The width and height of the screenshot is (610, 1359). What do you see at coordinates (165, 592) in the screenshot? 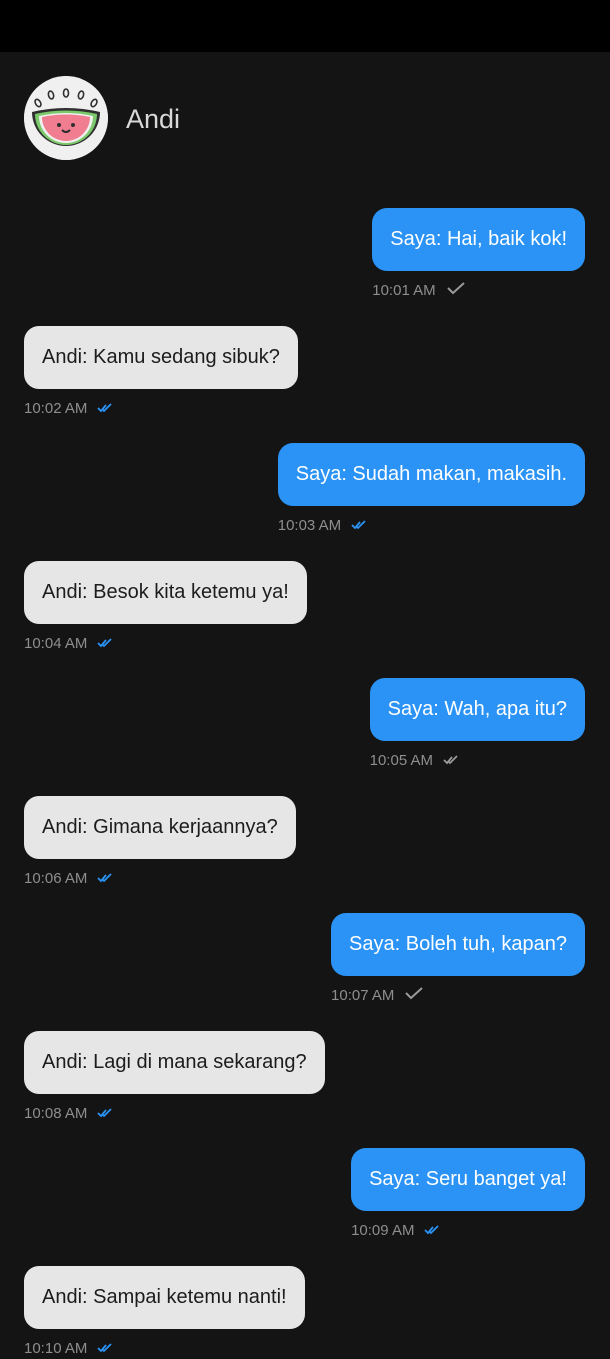
I see `message-bubble: Andi: Besok kita ketemu ya!` at bounding box center [165, 592].